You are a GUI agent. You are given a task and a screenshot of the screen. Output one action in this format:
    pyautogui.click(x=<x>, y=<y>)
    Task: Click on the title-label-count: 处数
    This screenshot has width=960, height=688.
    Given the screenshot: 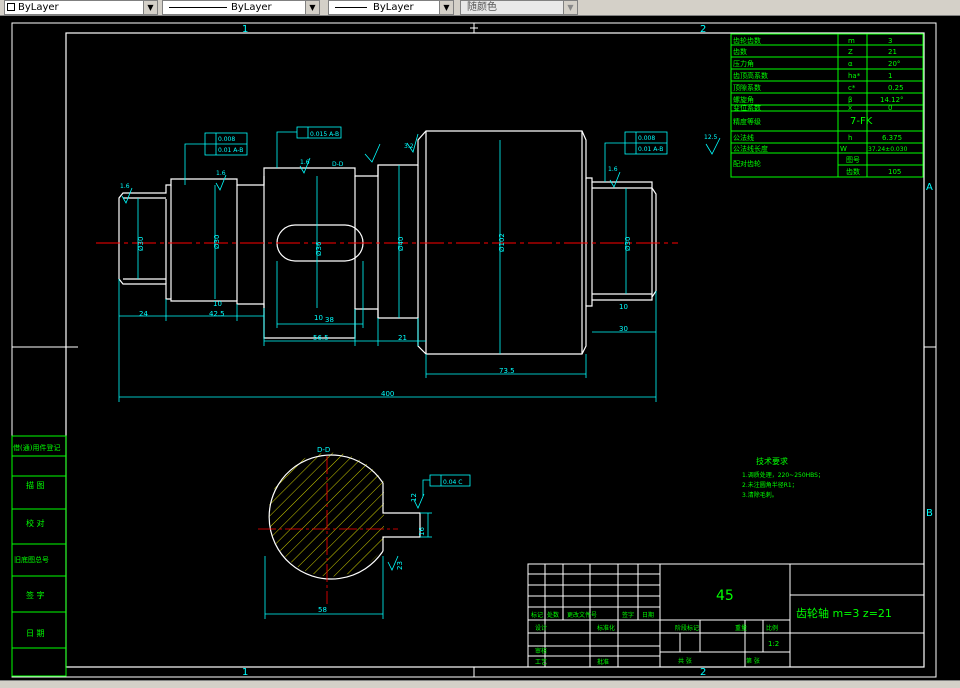 What is the action you would take?
    pyautogui.click(x=553, y=615)
    